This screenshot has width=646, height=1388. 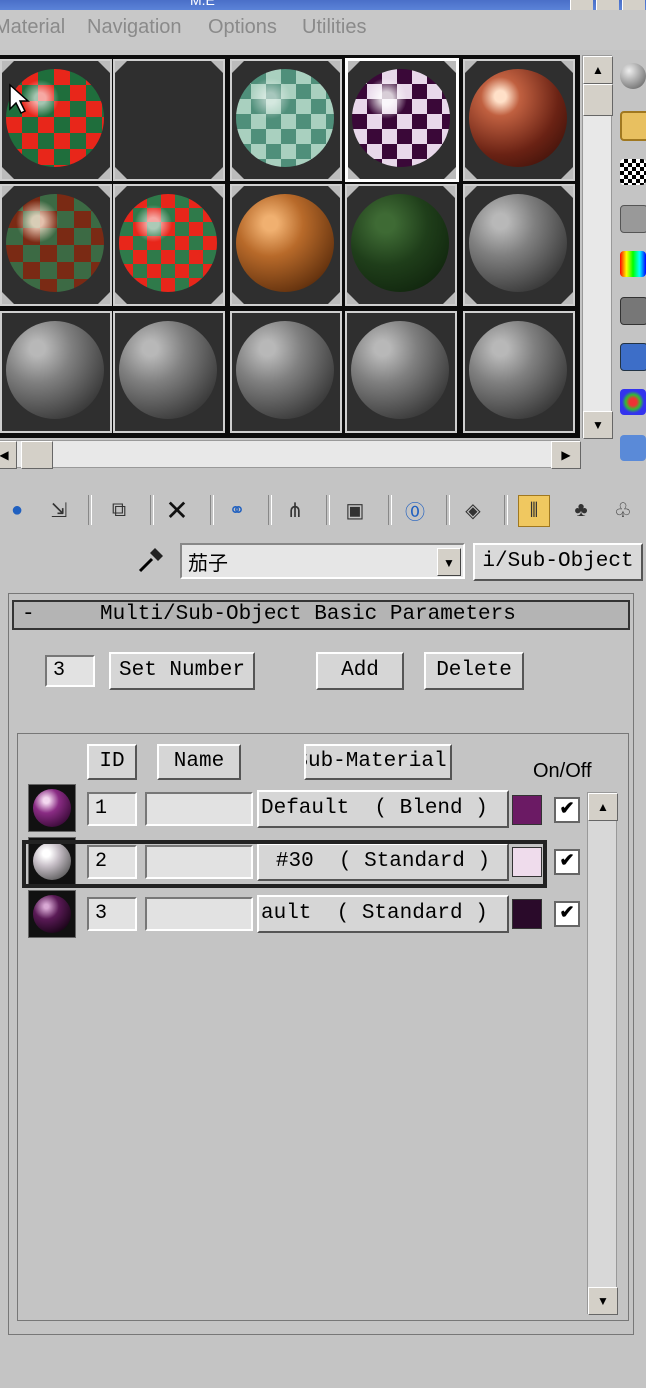 I want to click on get-material-icon: ●, so click(x=17, y=510).